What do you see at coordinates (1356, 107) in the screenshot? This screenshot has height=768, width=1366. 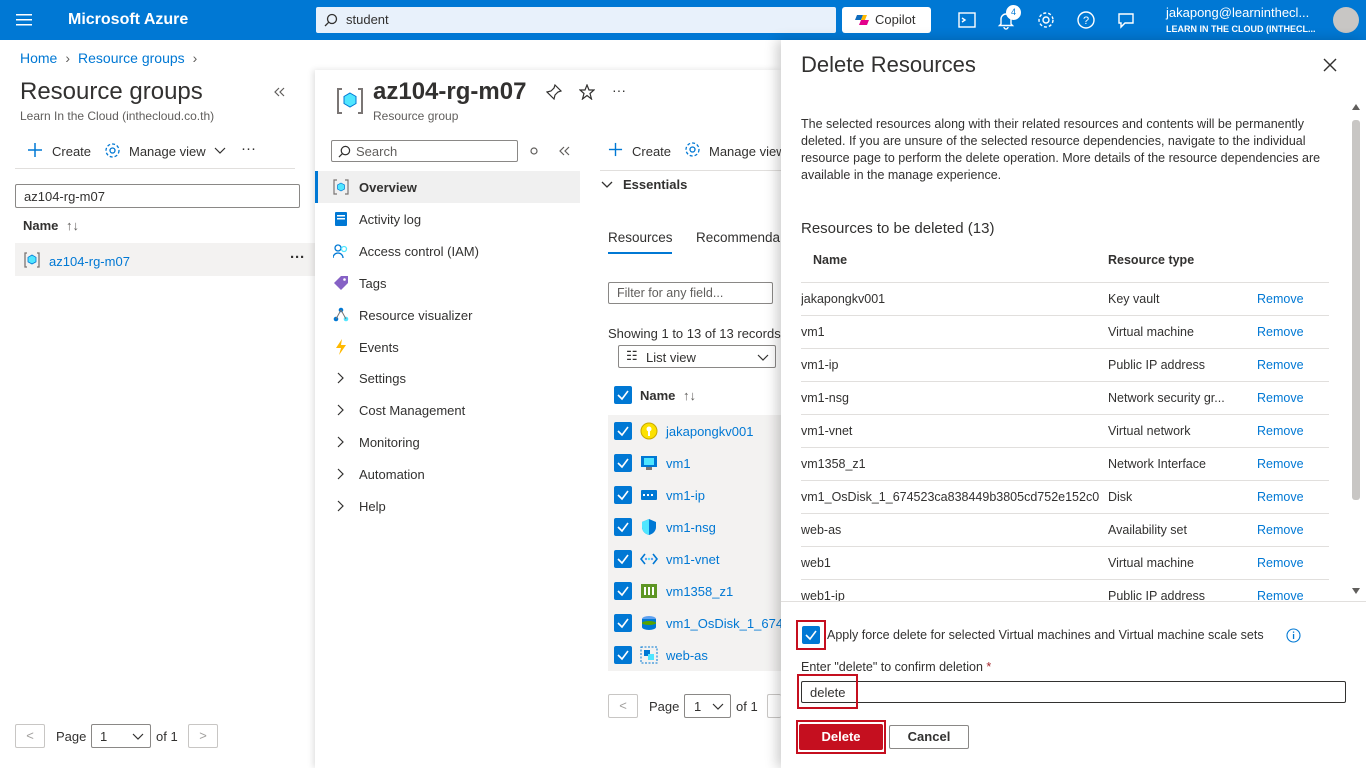 I see `scroll-up-icon` at bounding box center [1356, 107].